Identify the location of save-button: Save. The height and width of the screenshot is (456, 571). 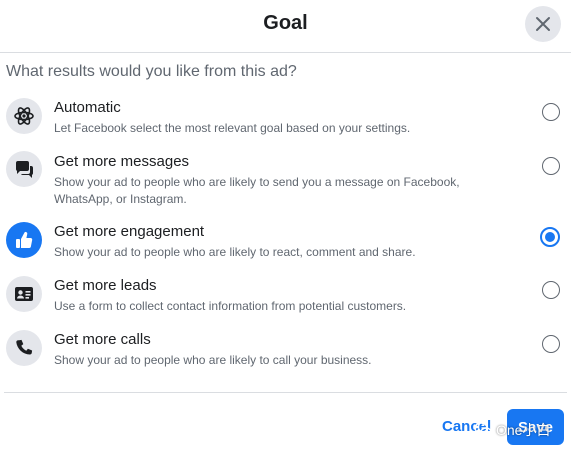
(535, 427).